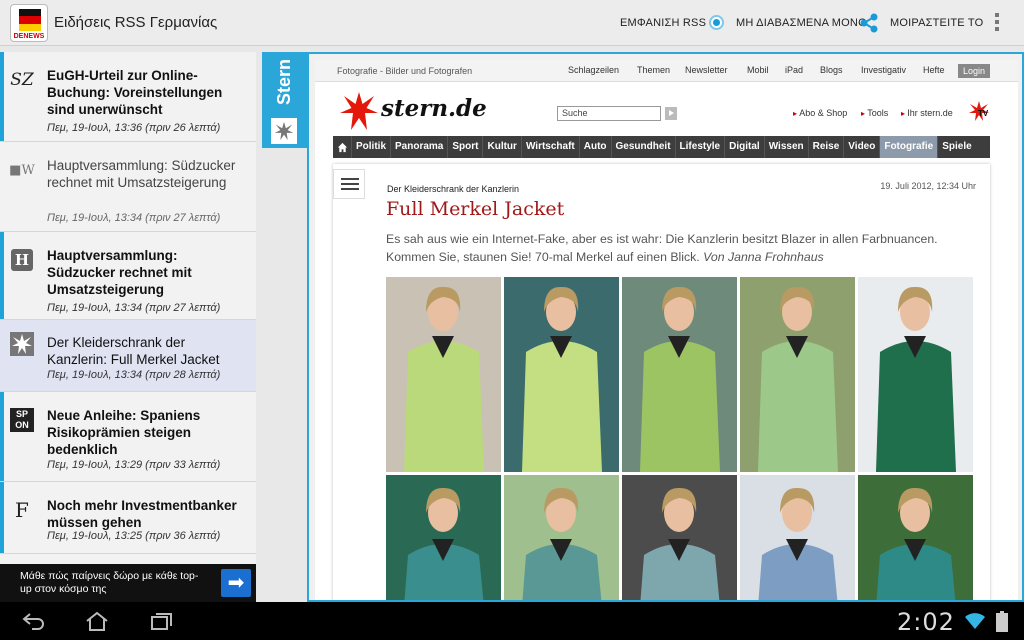 The image size is (1024, 640). I want to click on article-headline: Full Merkel Jacket, so click(475, 209).